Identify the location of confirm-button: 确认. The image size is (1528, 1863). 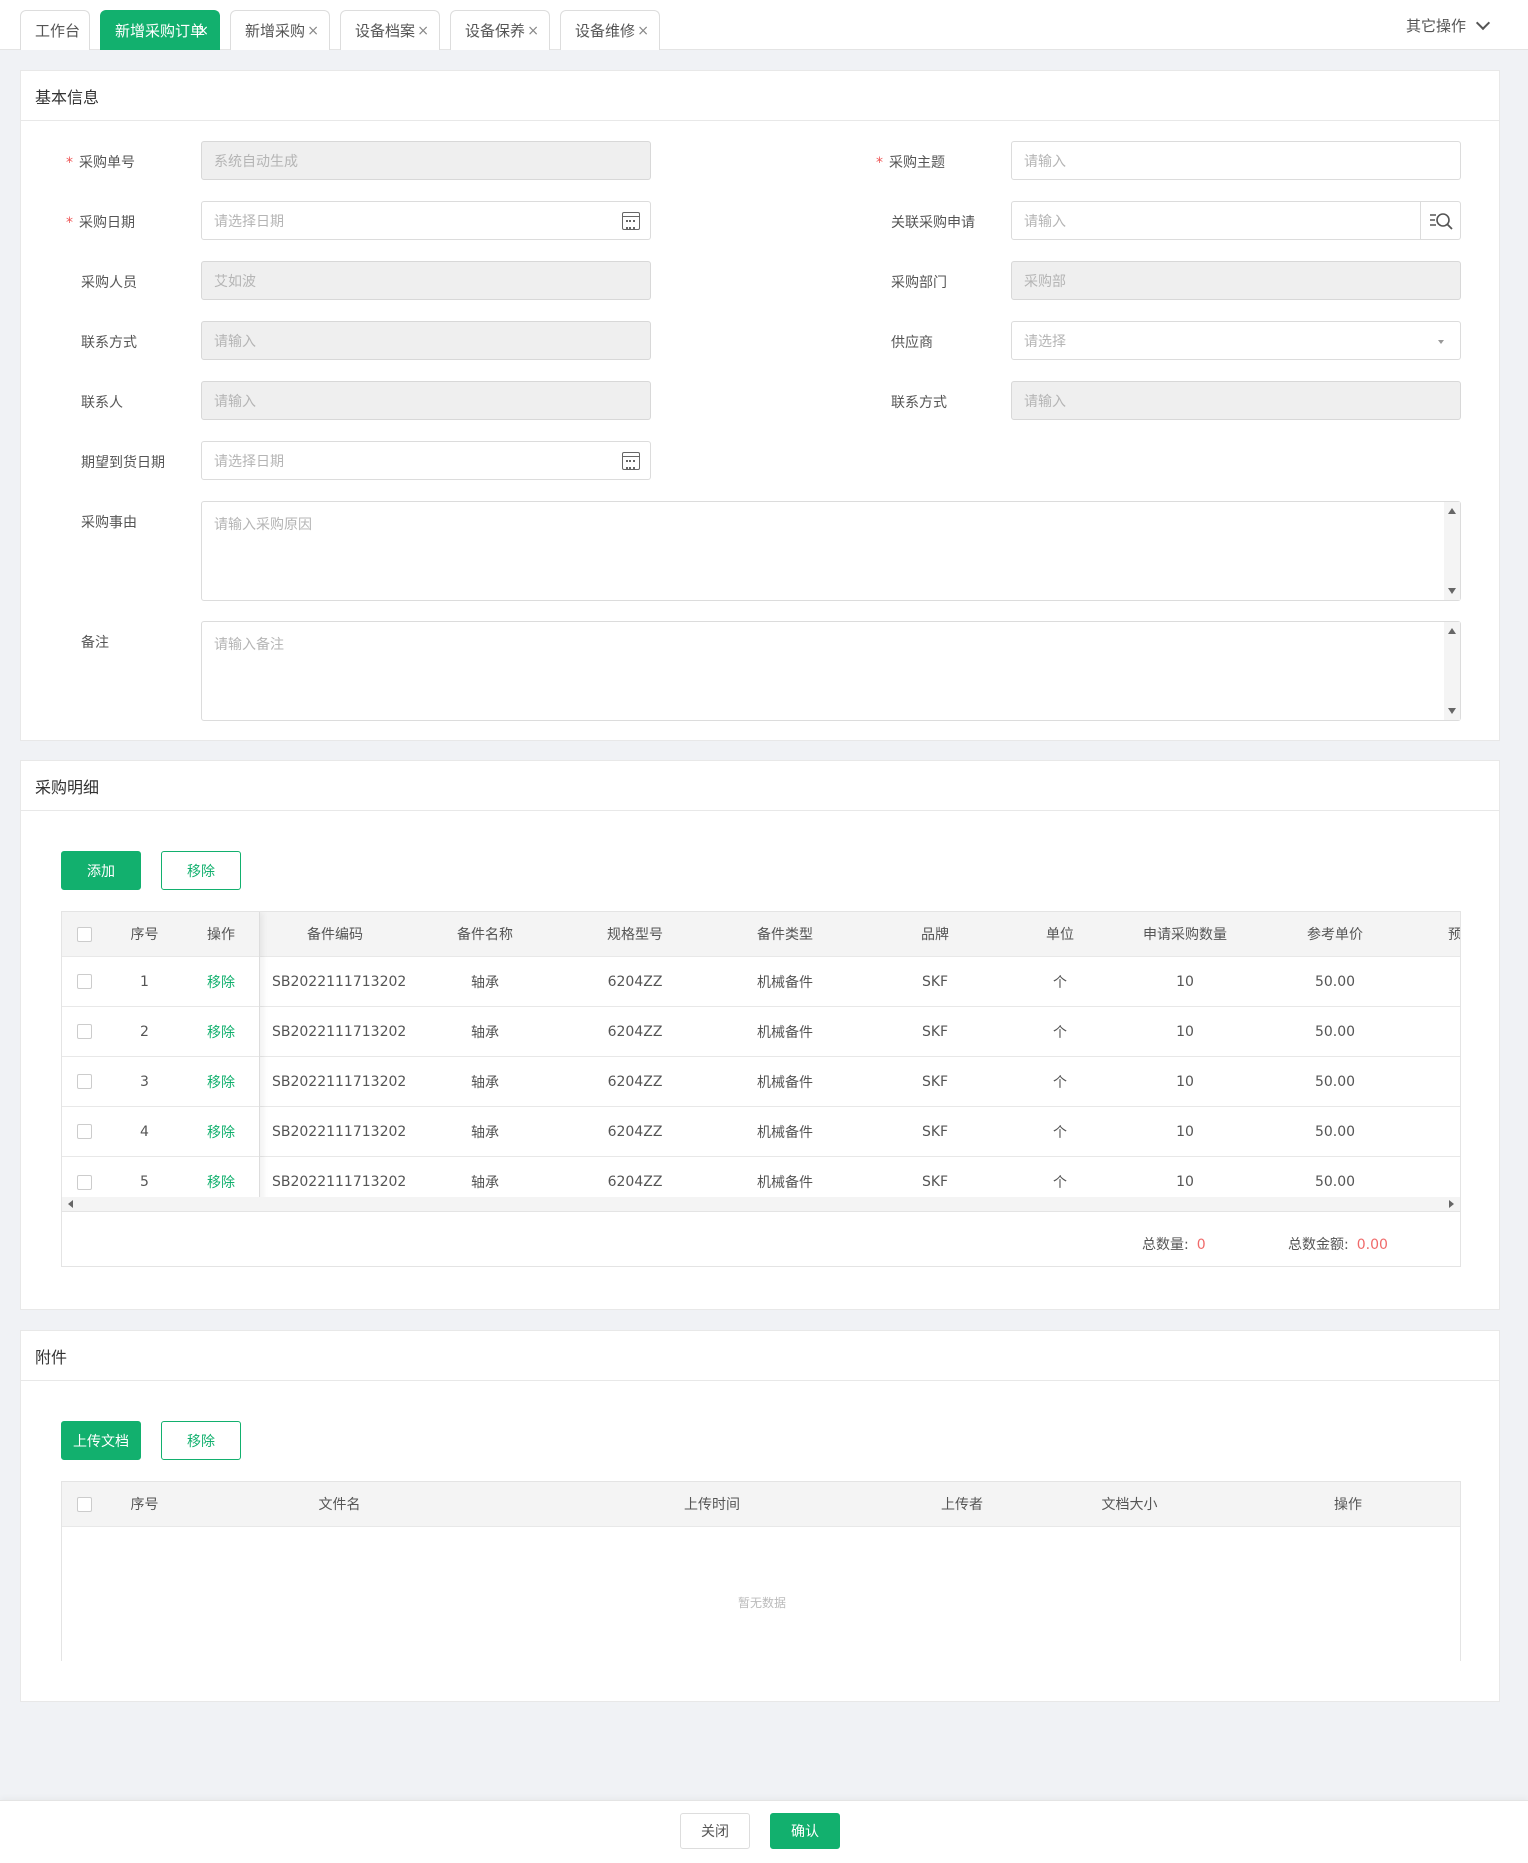
(805, 1831).